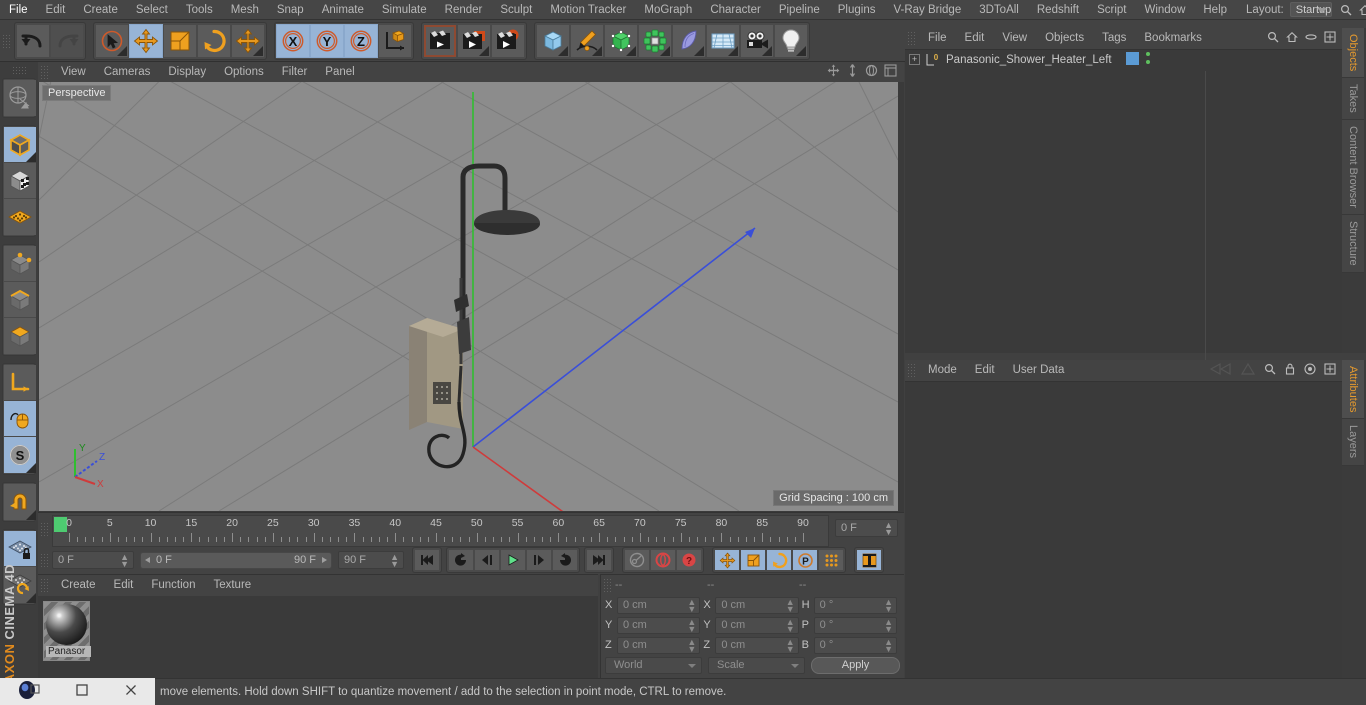 This screenshot has height=705, width=1366. I want to click on attribute-content, so click(1123, 543).